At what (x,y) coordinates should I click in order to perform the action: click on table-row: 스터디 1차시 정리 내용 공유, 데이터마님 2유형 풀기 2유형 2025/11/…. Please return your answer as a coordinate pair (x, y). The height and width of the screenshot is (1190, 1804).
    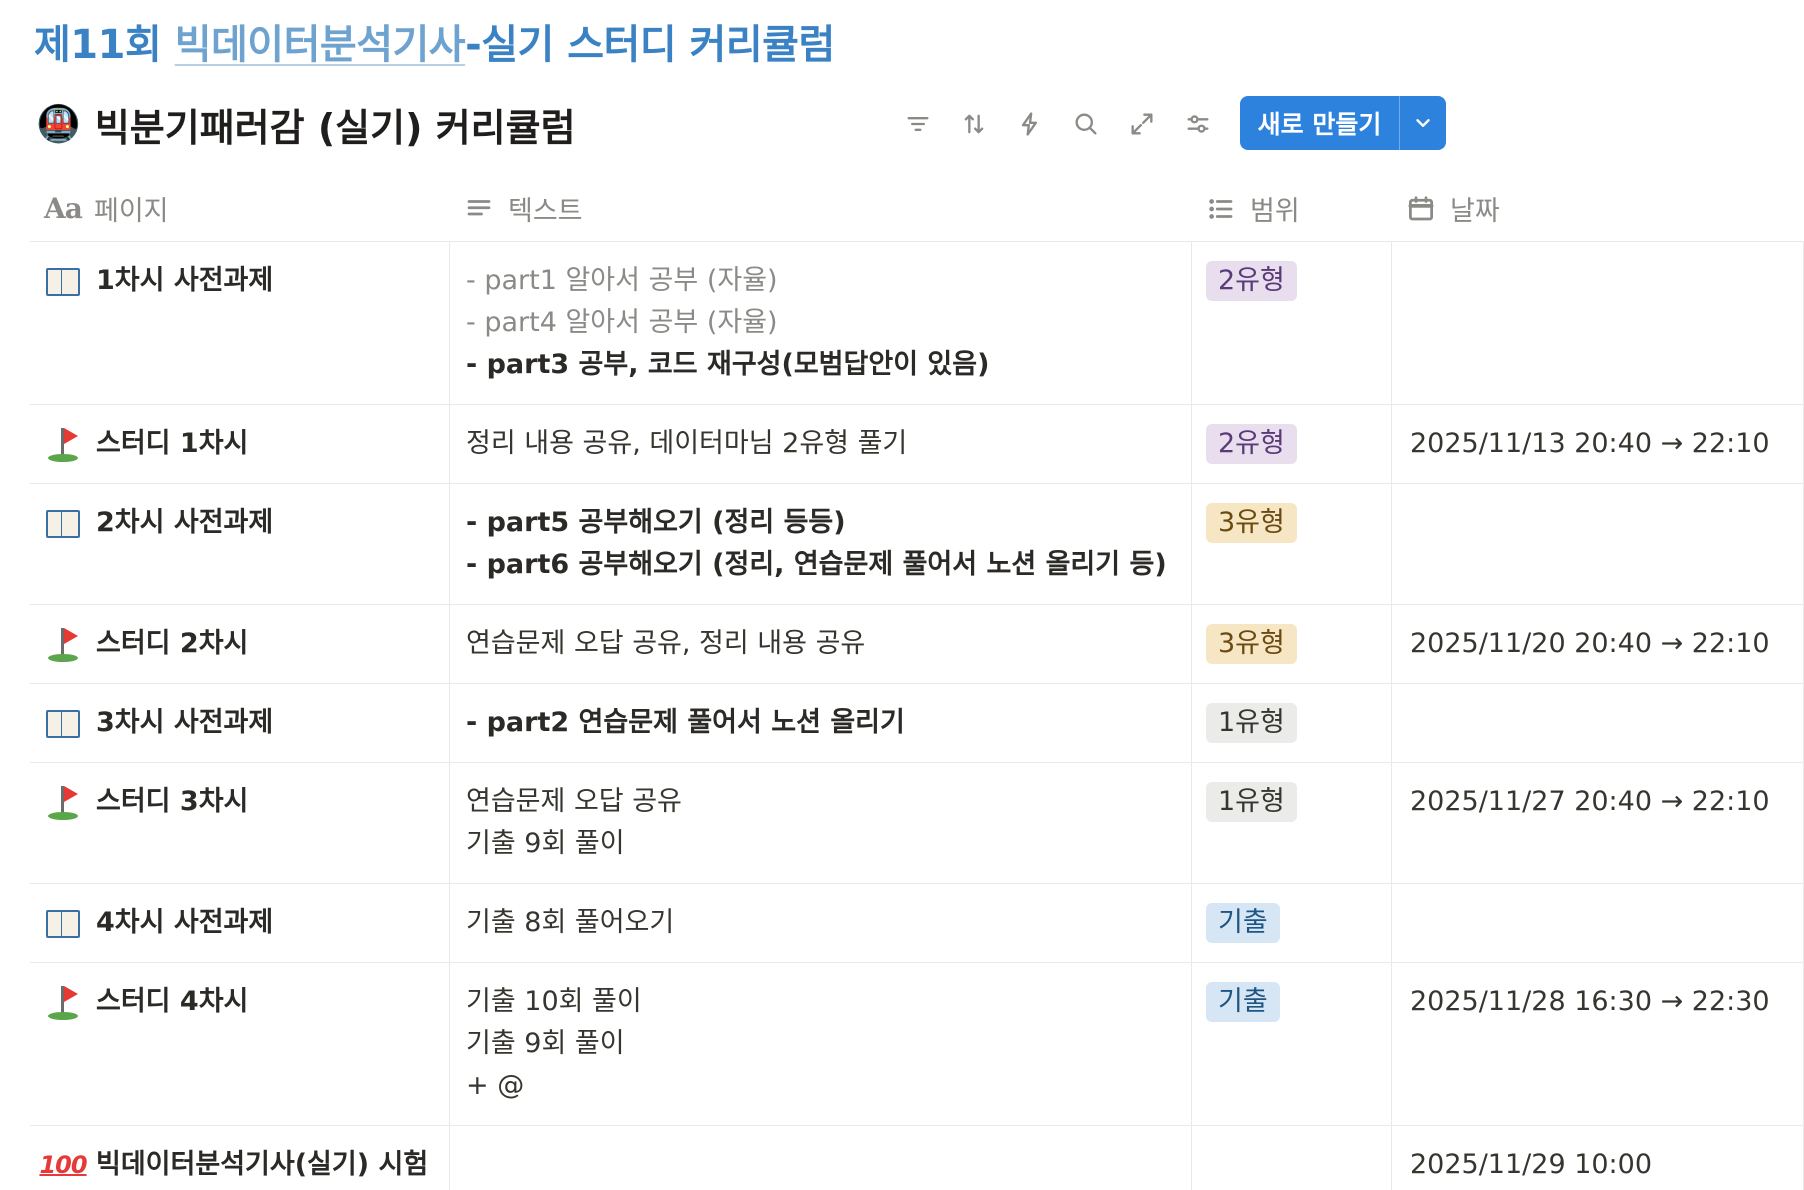
    Looking at the image, I should click on (917, 444).